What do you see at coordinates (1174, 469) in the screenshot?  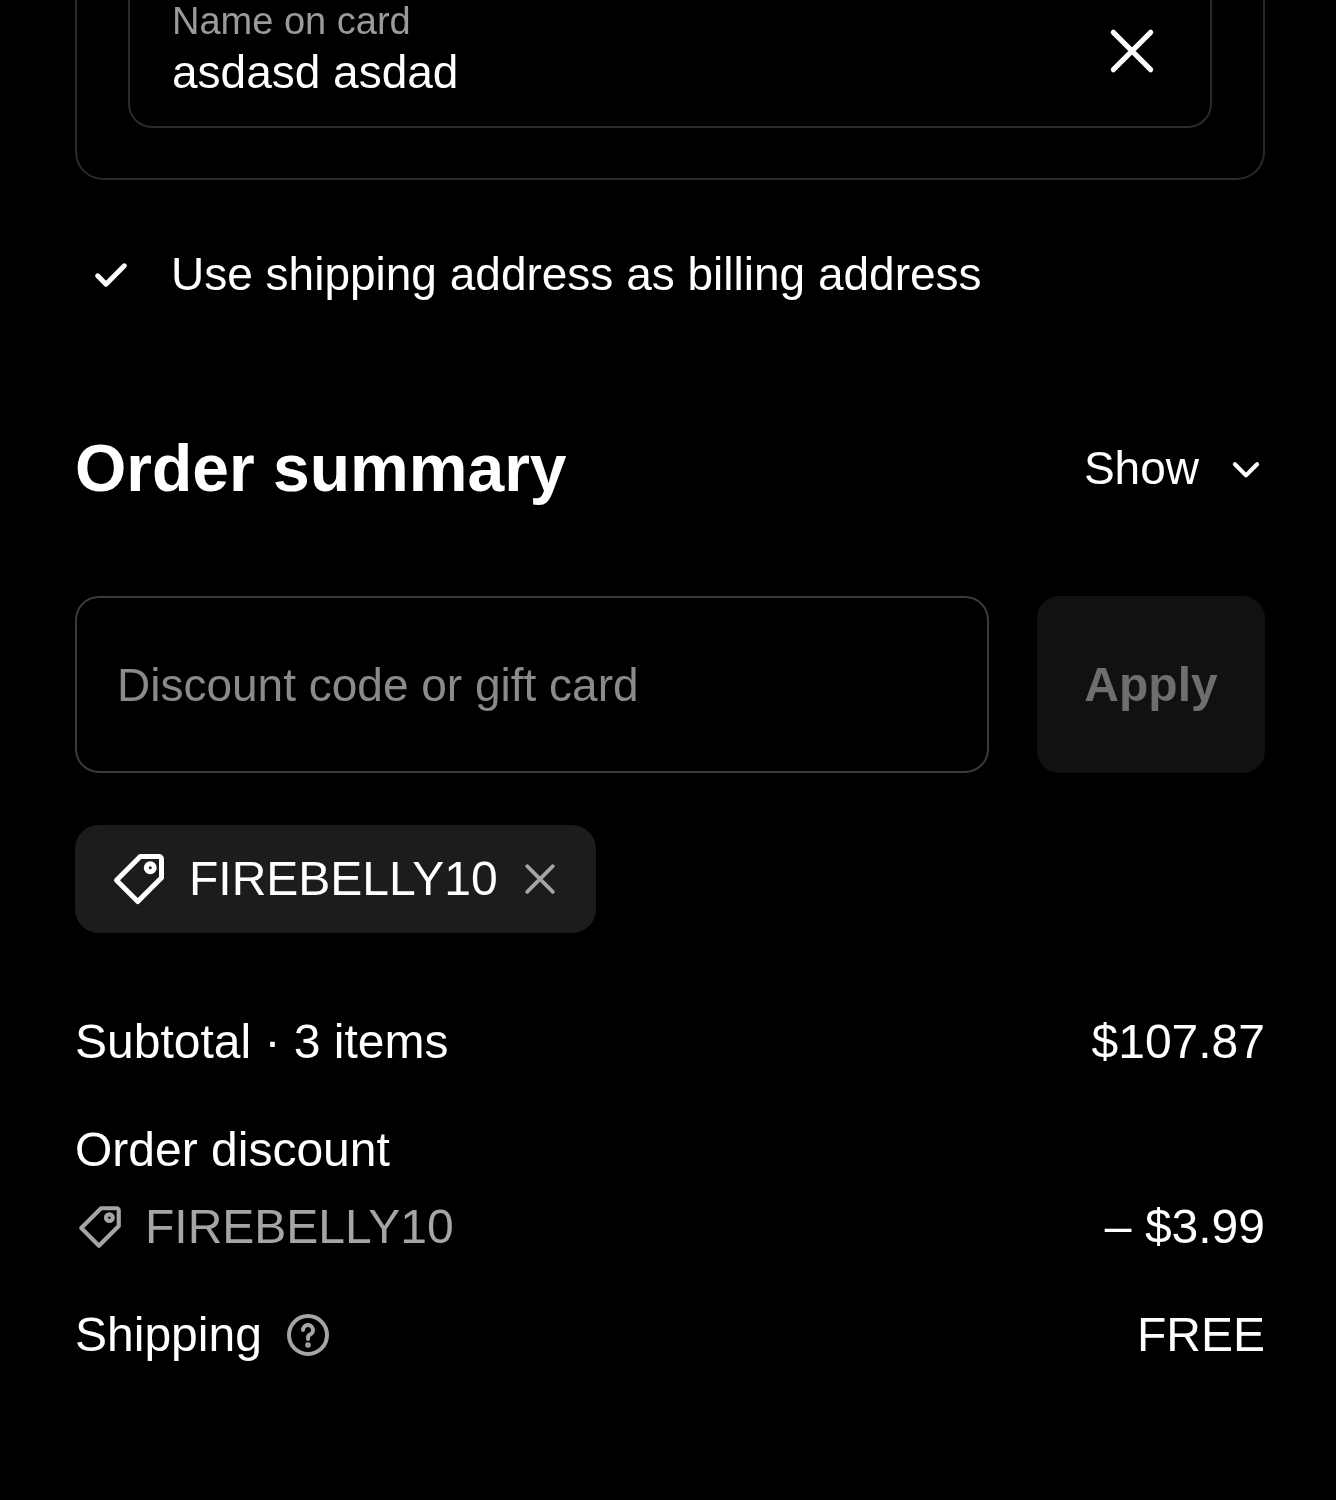 I see `show-toggle: Show` at bounding box center [1174, 469].